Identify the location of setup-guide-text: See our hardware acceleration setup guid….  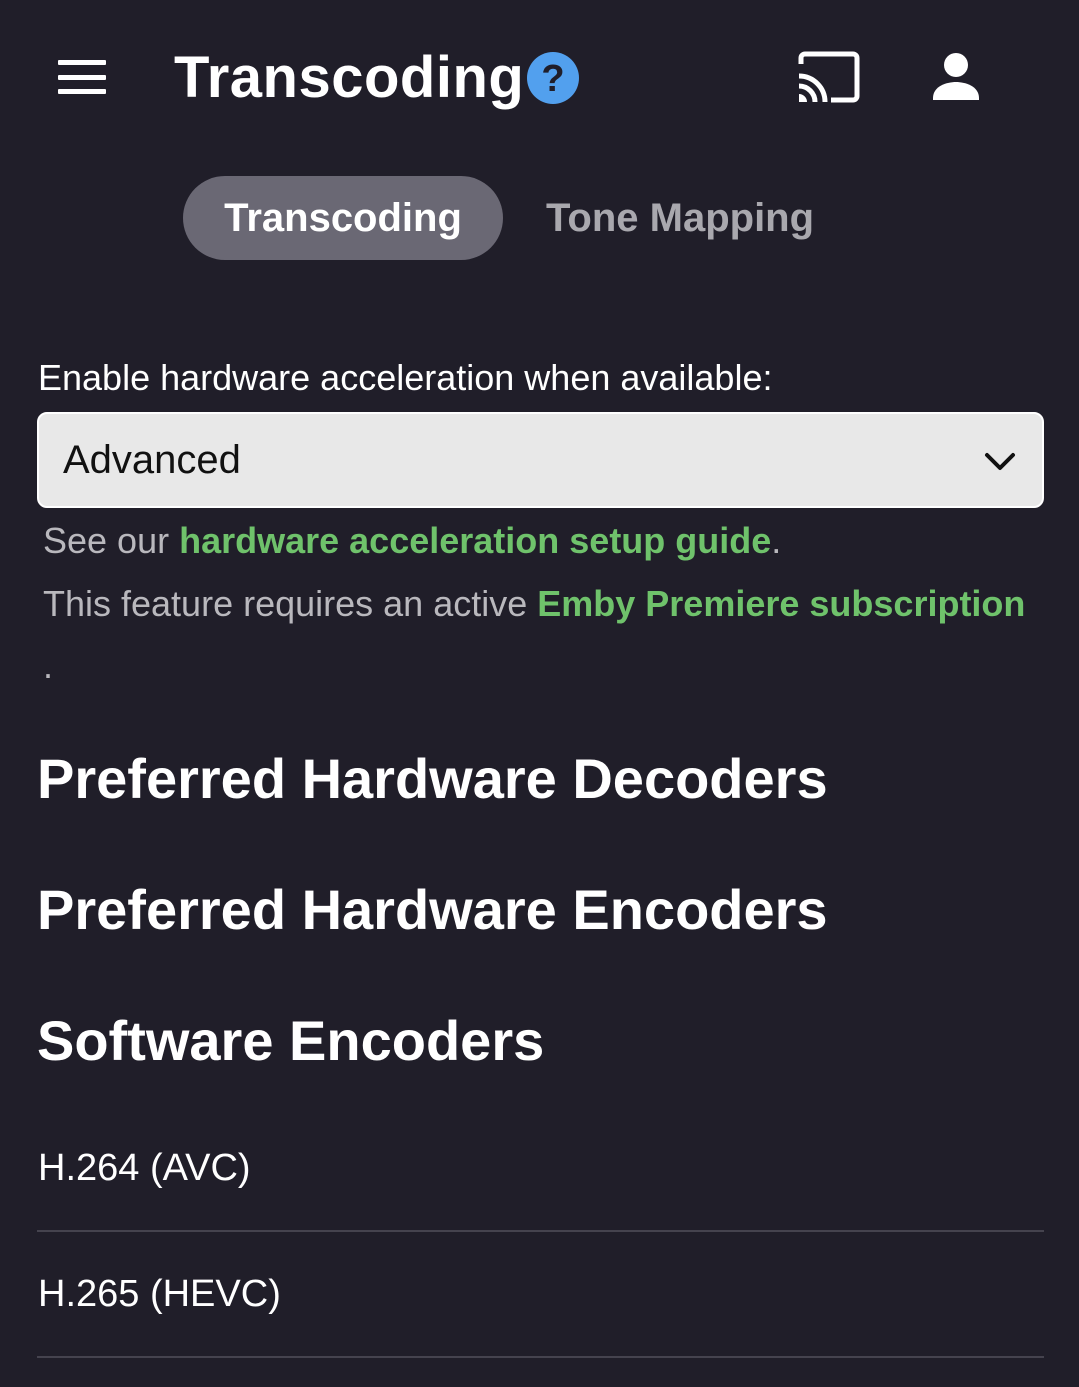
(412, 540).